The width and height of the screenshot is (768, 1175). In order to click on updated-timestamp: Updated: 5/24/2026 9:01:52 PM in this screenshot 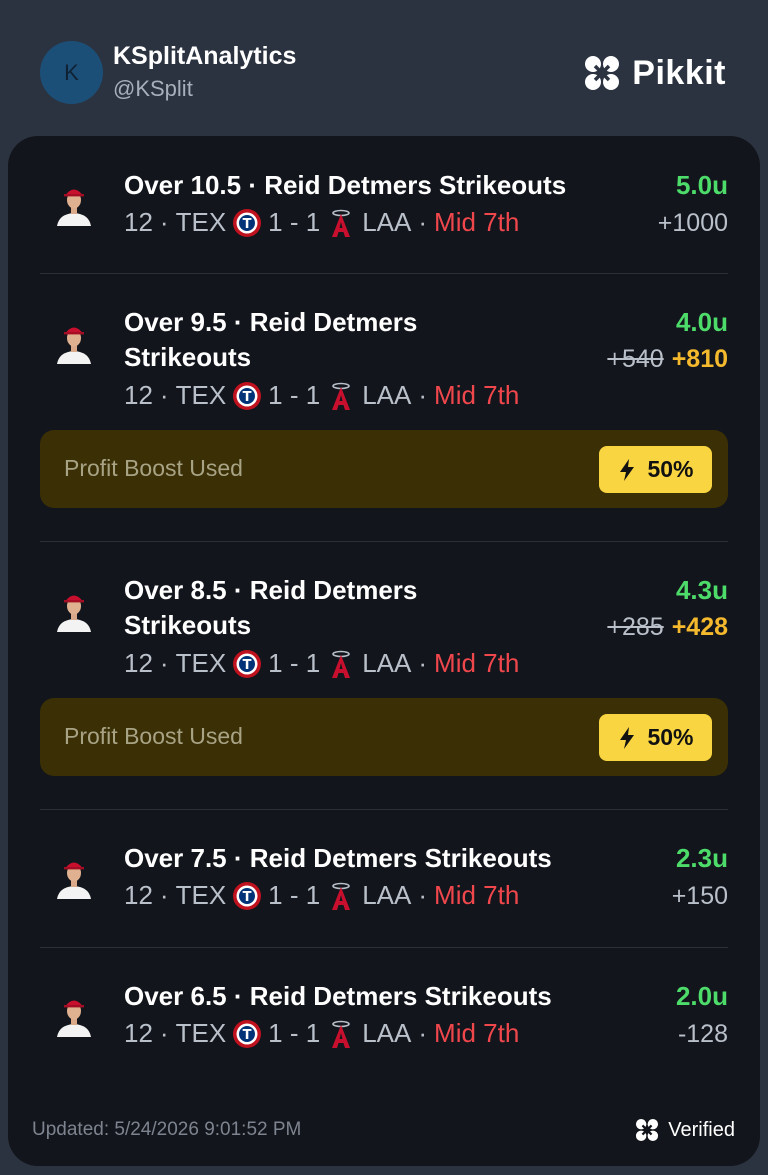, I will do `click(167, 1129)`.